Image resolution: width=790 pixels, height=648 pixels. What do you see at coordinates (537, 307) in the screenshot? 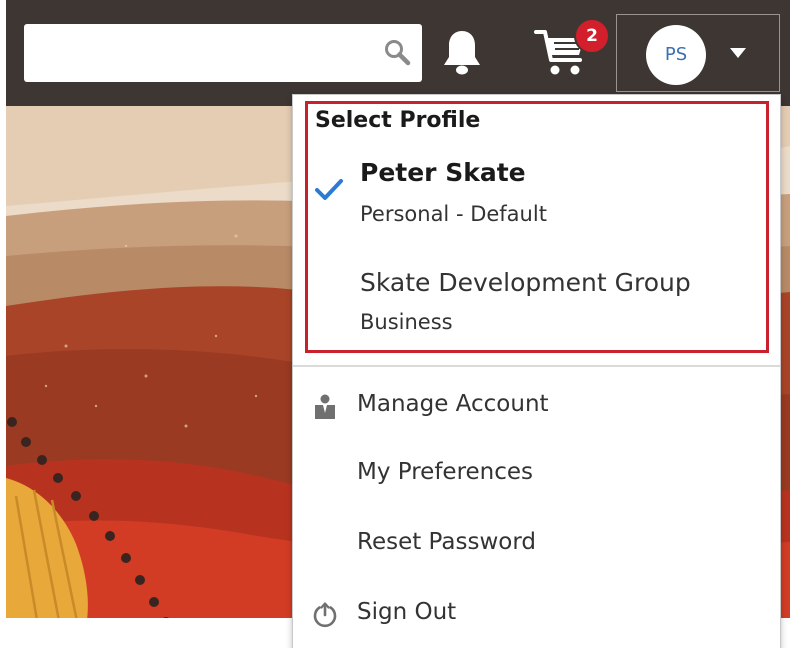
I see `profile-option-business: Skate Development Group Business` at bounding box center [537, 307].